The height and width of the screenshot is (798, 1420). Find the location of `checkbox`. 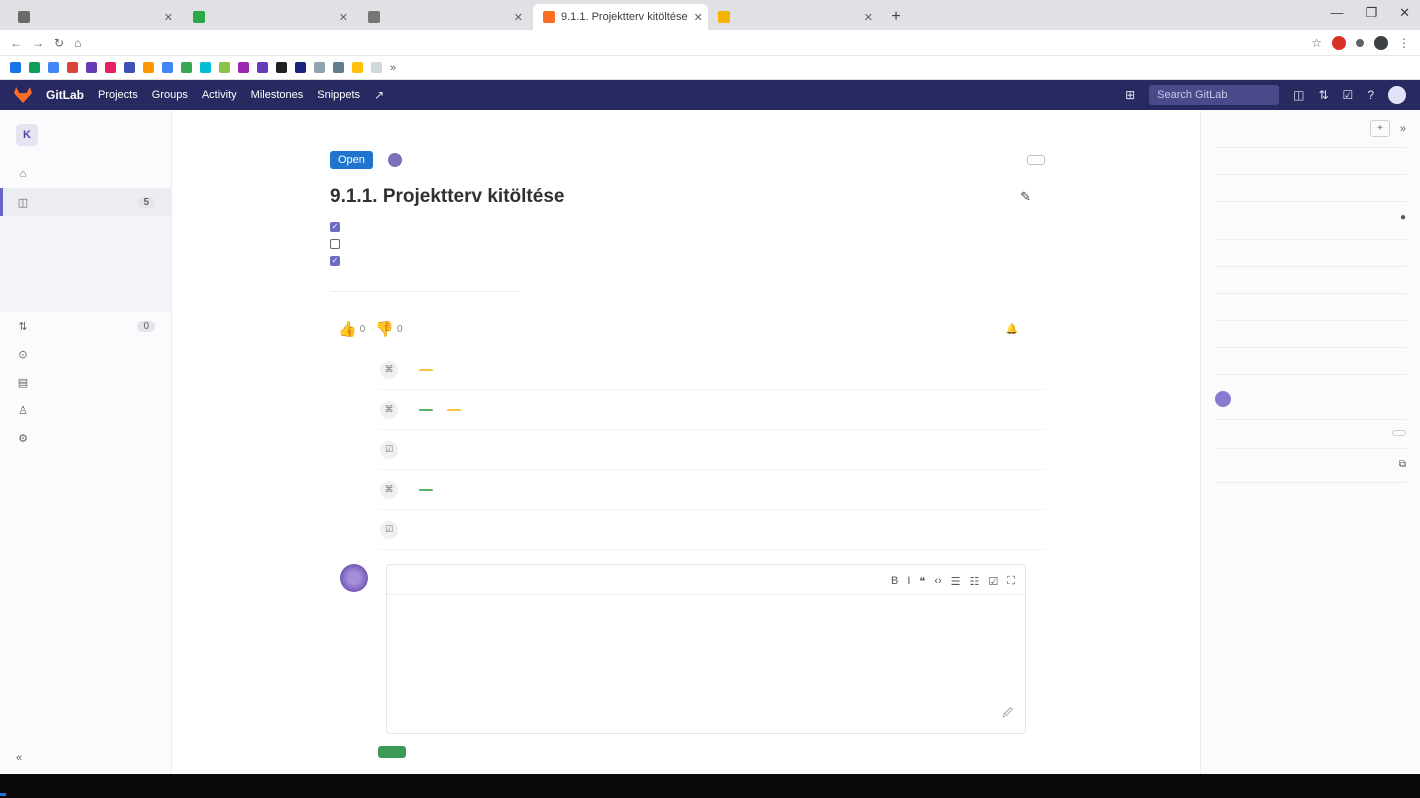

checkbox is located at coordinates (335, 243).